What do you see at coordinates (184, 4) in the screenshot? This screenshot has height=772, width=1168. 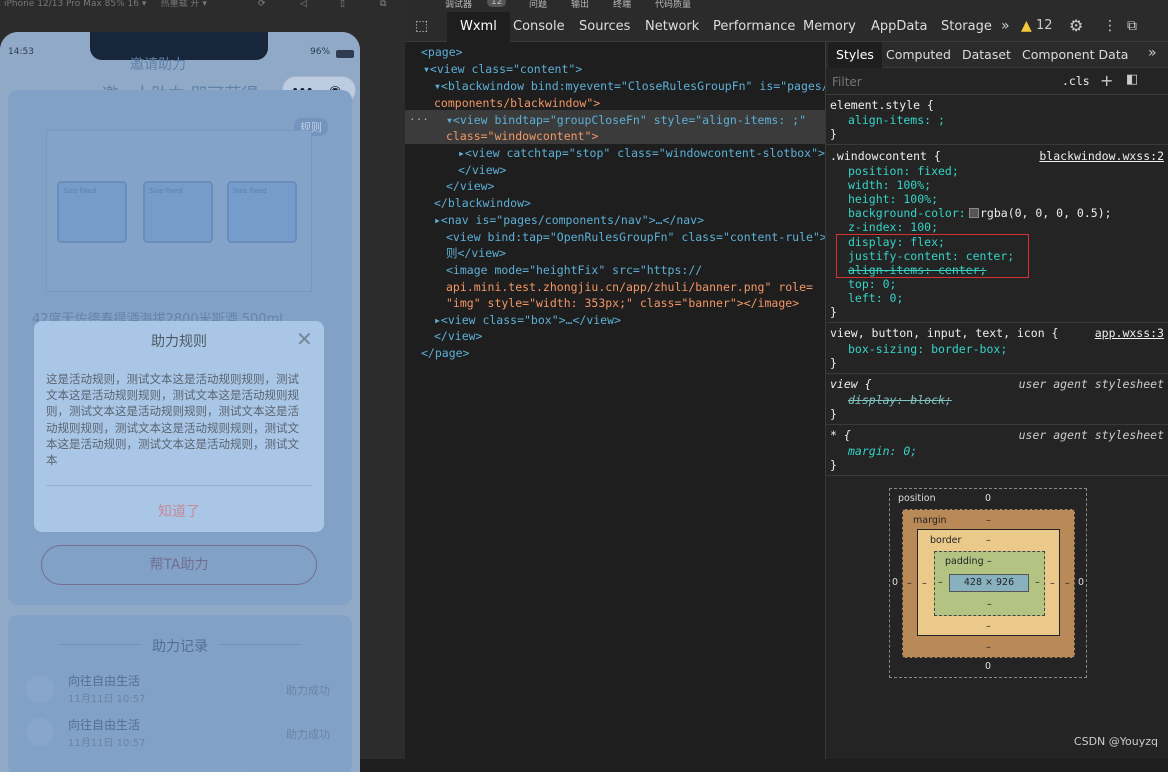 I see `hot-reload-toggle: 热重载 开 ▾` at bounding box center [184, 4].